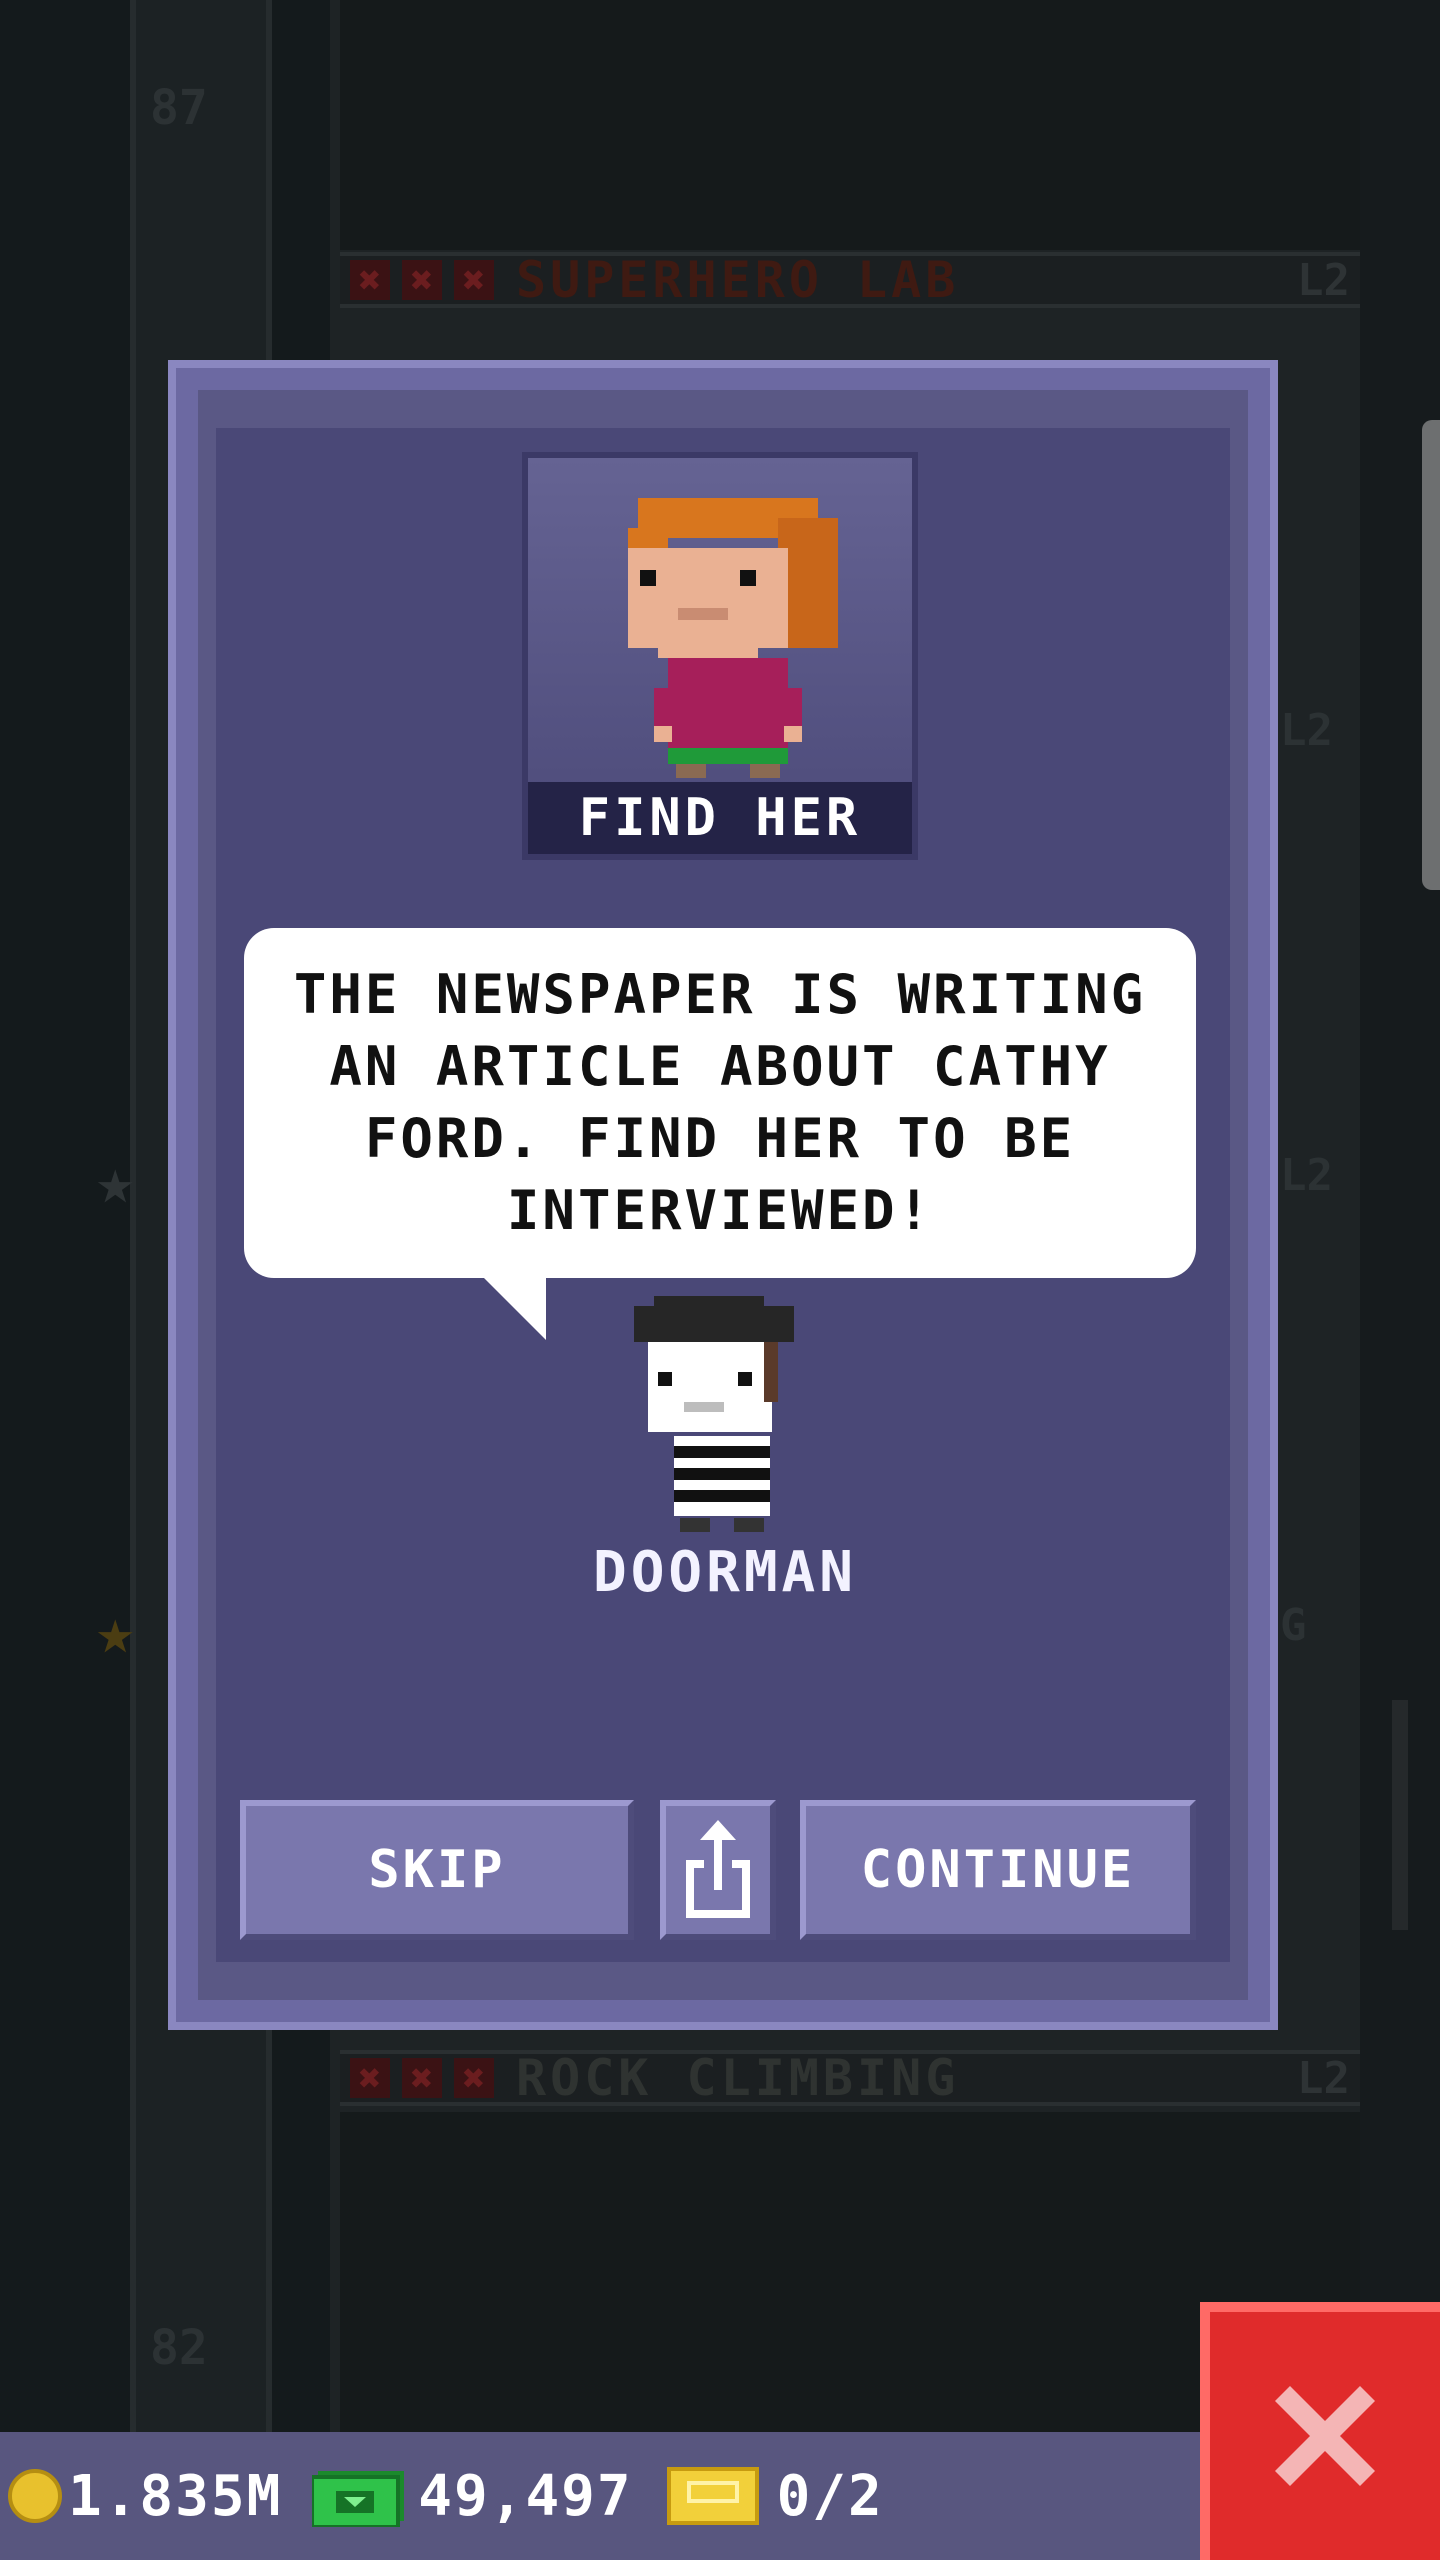 The image size is (1440, 2560). I want to click on floor-number: 87, so click(179, 108).